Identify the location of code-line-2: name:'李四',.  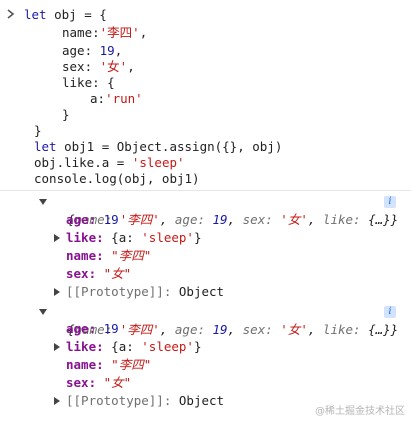
(105, 32).